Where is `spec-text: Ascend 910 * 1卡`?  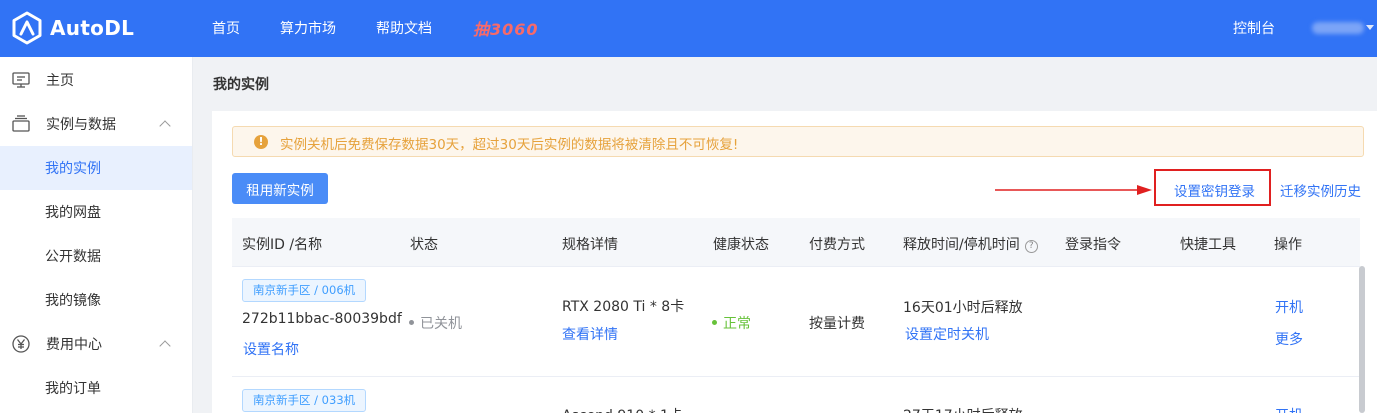
spec-text: Ascend 910 * 1卡 is located at coordinates (622, 409).